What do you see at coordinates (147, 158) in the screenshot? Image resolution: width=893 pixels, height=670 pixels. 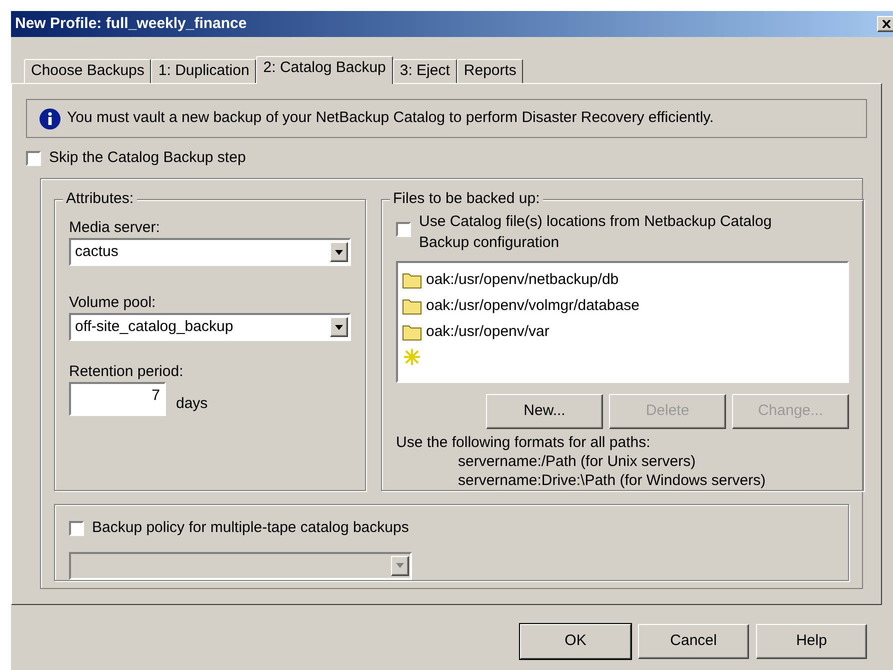 I see `checkbox-label: Skip the Catalog Backup step` at bounding box center [147, 158].